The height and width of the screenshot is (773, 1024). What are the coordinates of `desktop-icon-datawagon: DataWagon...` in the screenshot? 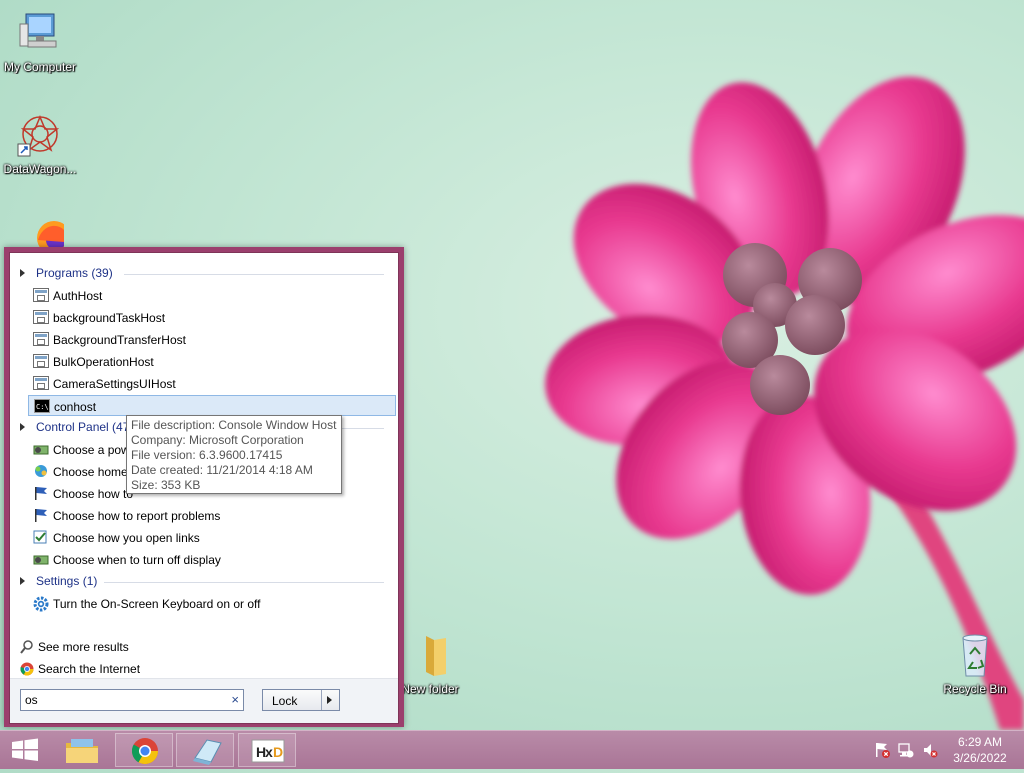 It's located at (40, 144).